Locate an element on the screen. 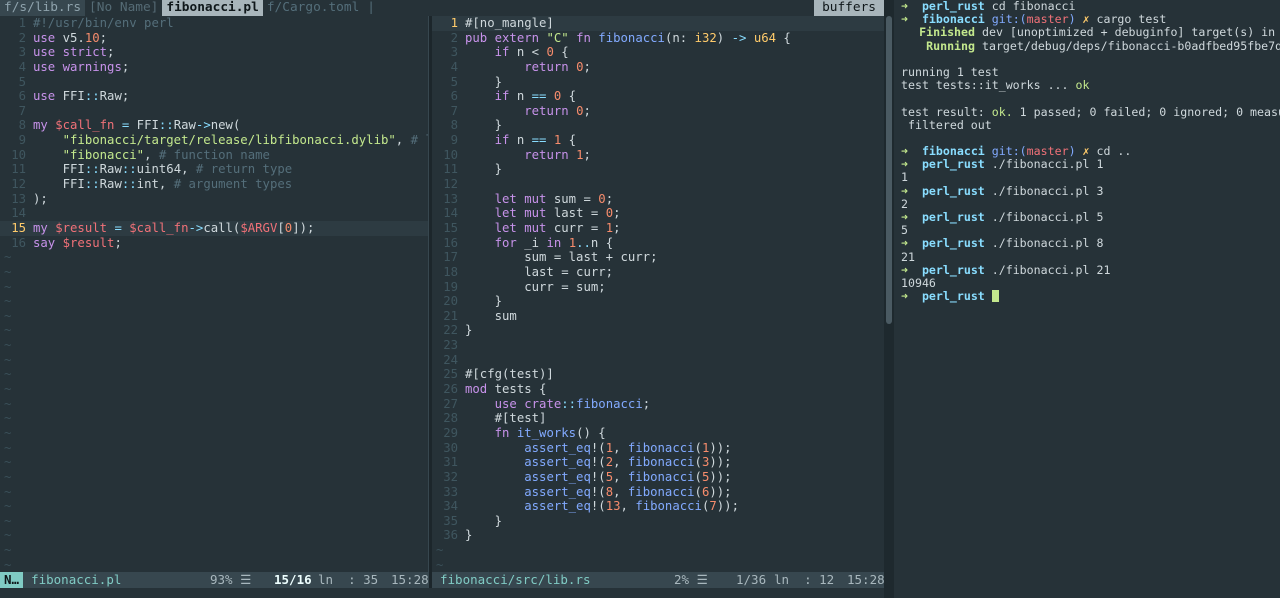  code-line: 13); is located at coordinates (214, 199).